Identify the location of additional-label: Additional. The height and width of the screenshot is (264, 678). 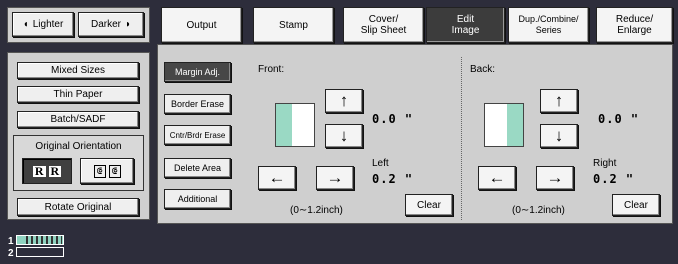
(197, 199).